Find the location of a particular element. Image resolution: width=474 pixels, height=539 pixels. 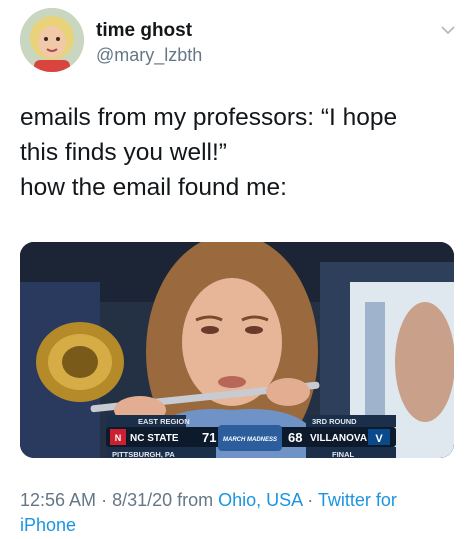

svg-text: V is located at coordinates (379, 439).